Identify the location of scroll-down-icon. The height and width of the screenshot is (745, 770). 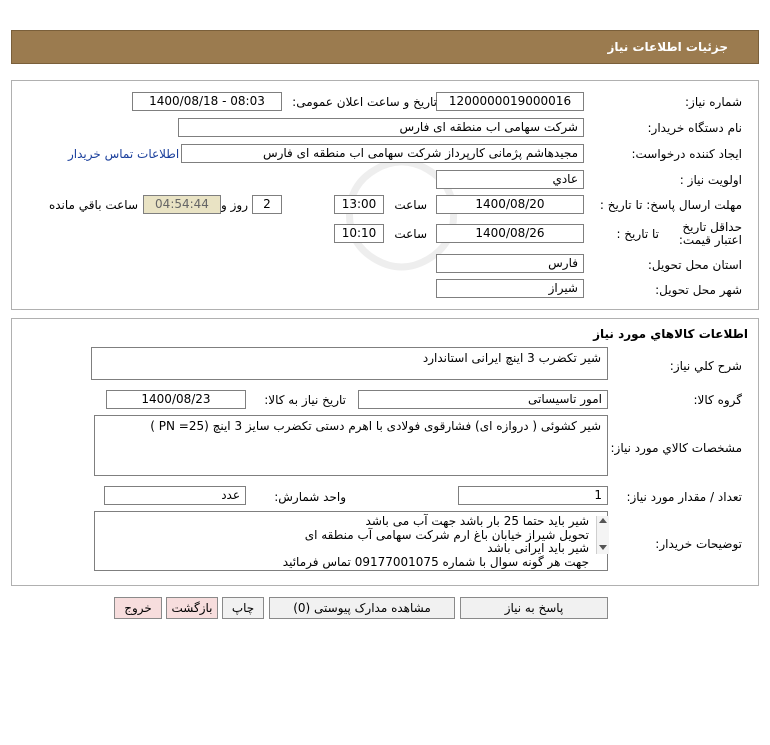
(603, 547).